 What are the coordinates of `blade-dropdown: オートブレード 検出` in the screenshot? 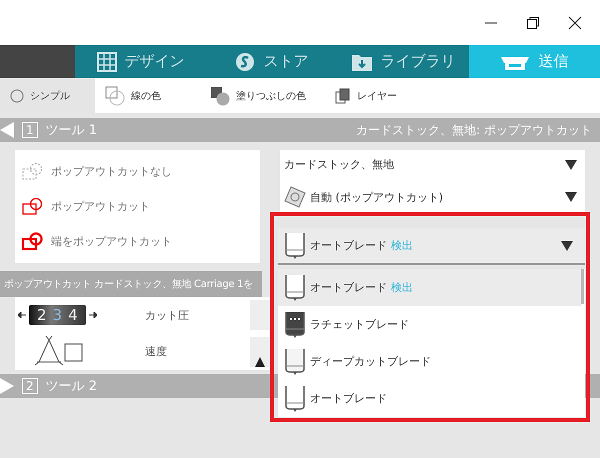 It's located at (431, 246).